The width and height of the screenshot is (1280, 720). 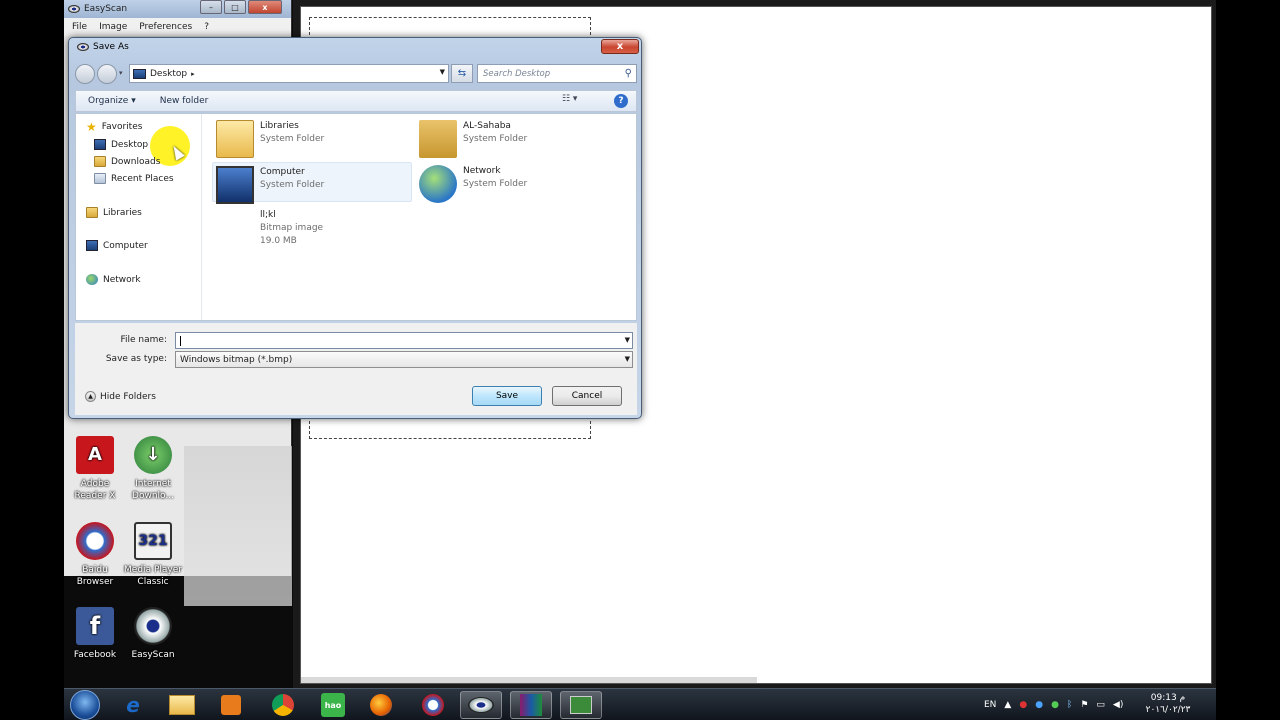 I want to click on search-placeholder: Search Desktop, so click(x=517, y=73).